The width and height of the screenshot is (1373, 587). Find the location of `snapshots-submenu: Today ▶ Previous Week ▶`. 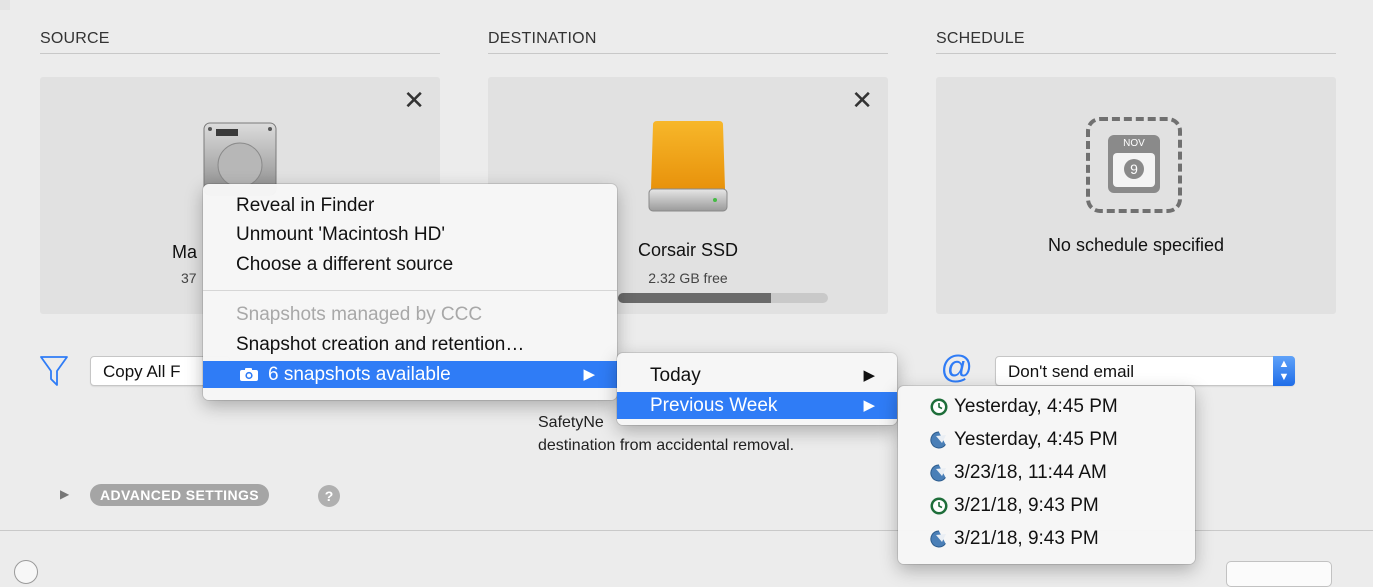

snapshots-submenu: Today ▶ Previous Week ▶ is located at coordinates (757, 389).